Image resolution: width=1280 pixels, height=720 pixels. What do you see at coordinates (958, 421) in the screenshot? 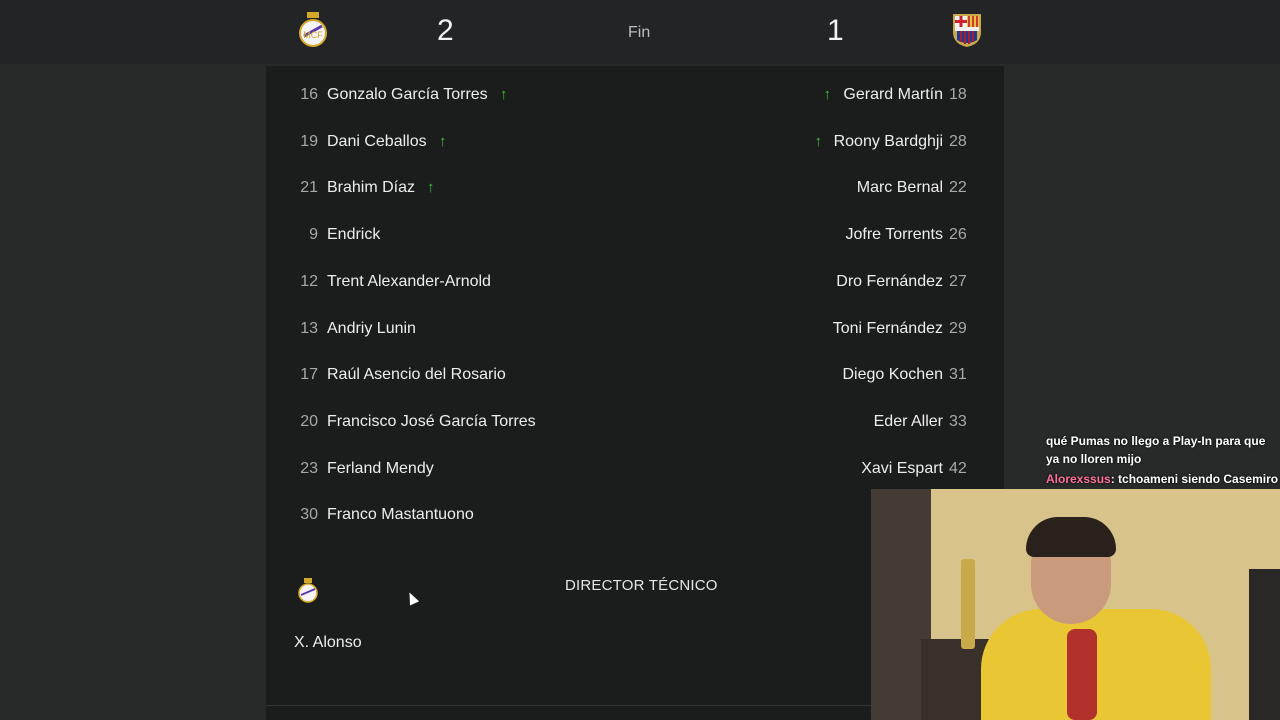
I see `player-number: 33` at bounding box center [958, 421].